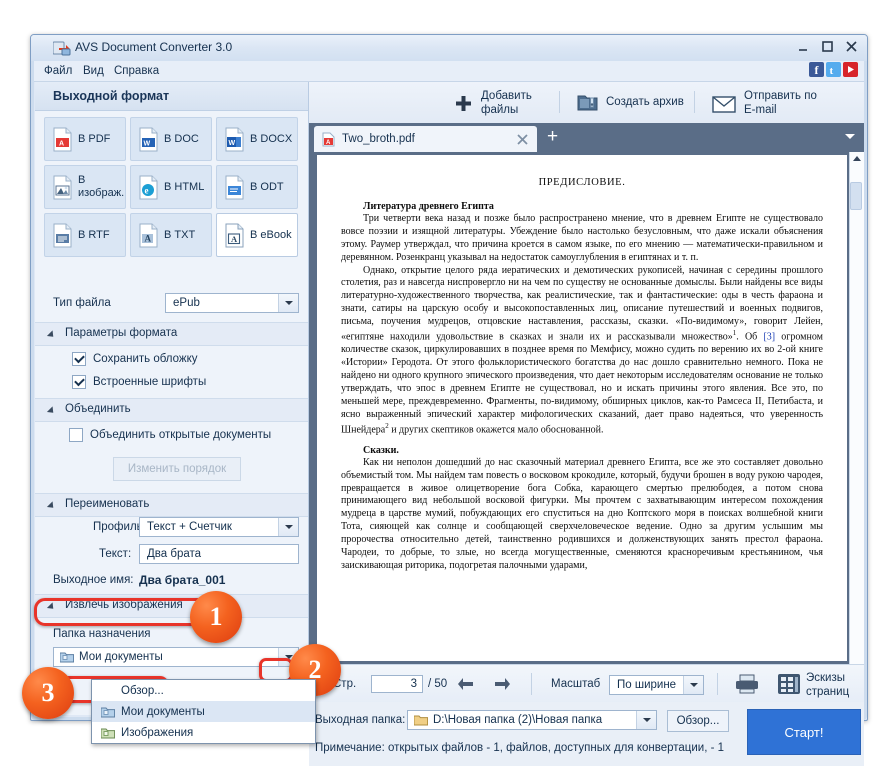 Image resolution: width=895 pixels, height=767 pixels. Describe the element at coordinates (216, 617) in the screenshot. I see `annotation-bubble-1: 1` at that location.